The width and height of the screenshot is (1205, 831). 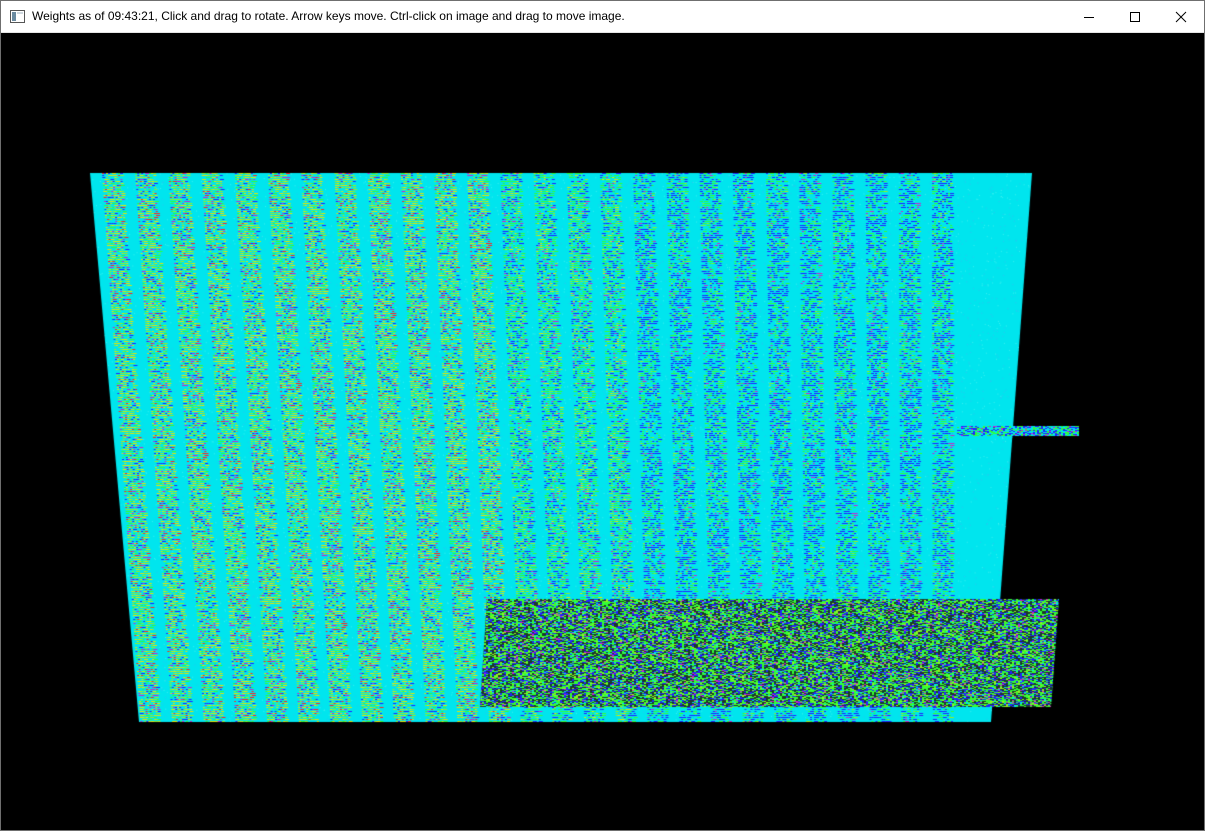 I want to click on minimize-button, so click(x=1089, y=16).